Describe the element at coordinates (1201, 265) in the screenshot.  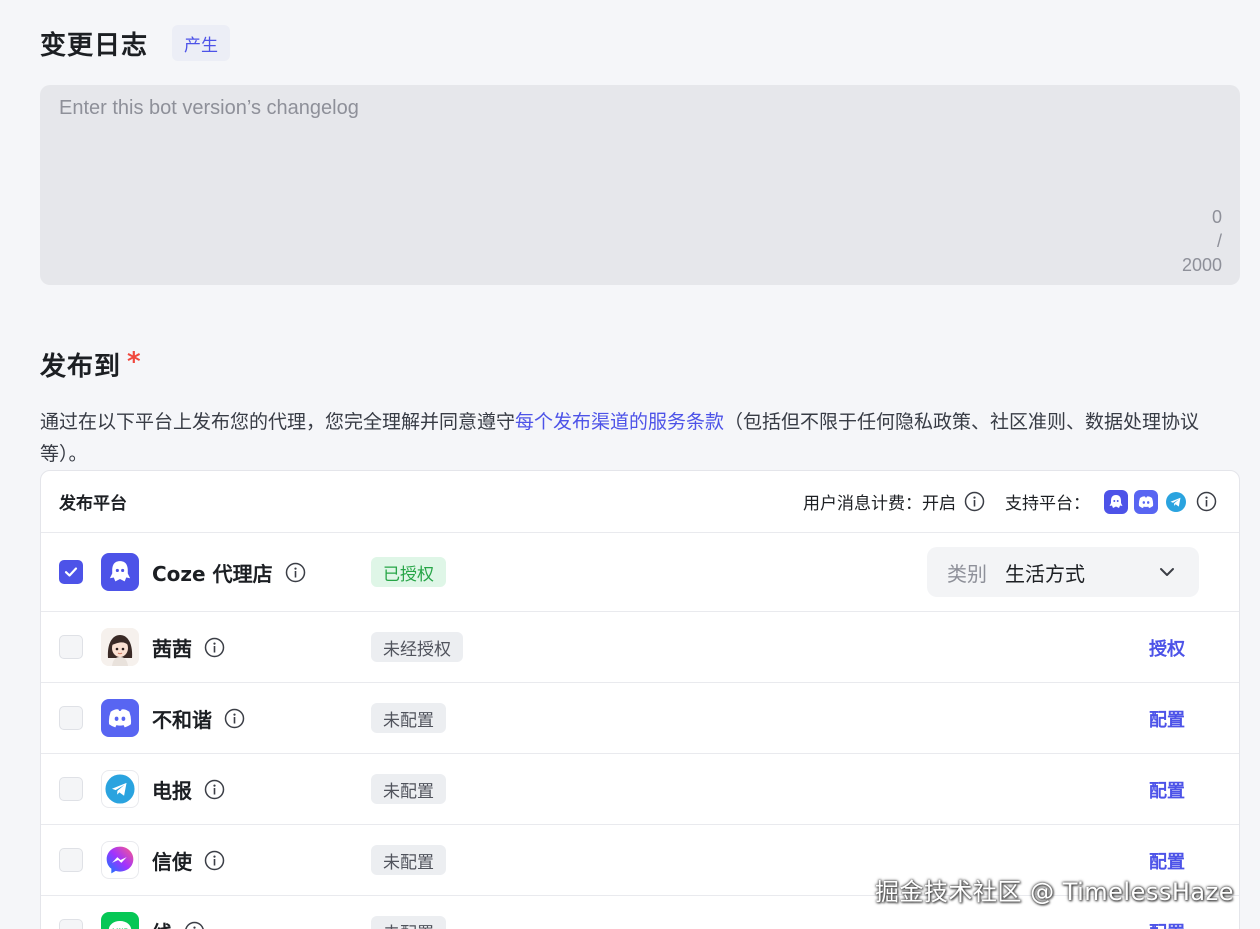
I see `char-counter-max: 2000` at that location.